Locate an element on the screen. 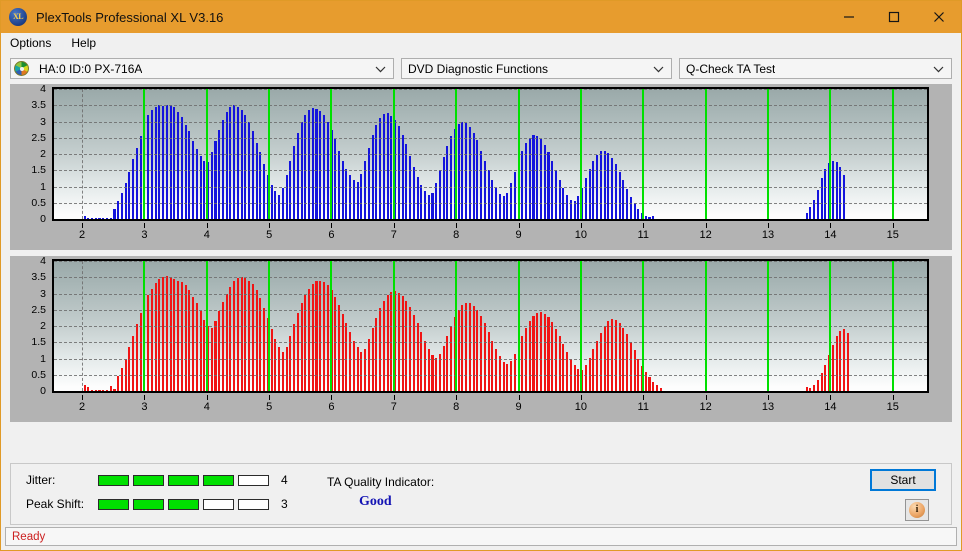 Image resolution: width=962 pixels, height=551 pixels. function-select-value: DVD Diagnostic Functions is located at coordinates (478, 68).